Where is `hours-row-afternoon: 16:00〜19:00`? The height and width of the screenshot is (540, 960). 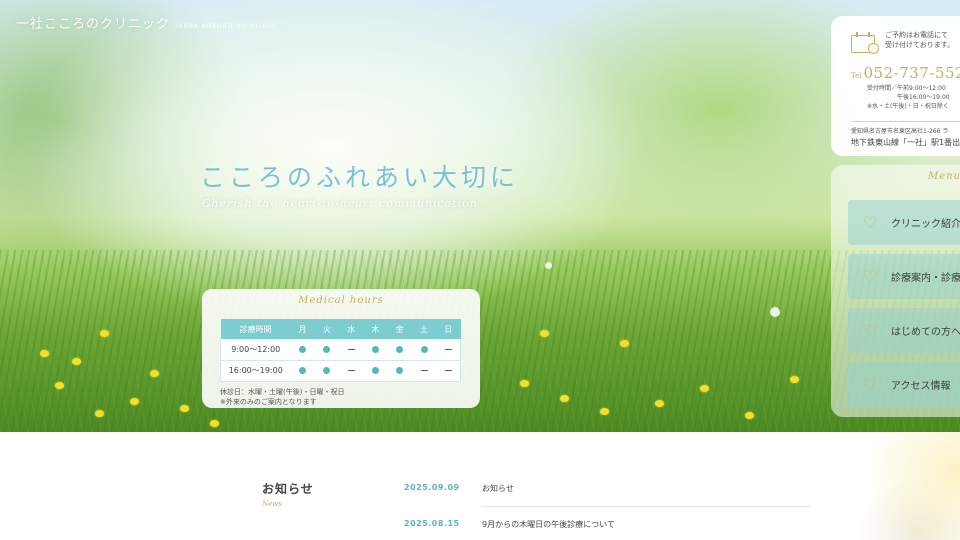 hours-row-afternoon: 16:00〜19:00 is located at coordinates (341, 371).